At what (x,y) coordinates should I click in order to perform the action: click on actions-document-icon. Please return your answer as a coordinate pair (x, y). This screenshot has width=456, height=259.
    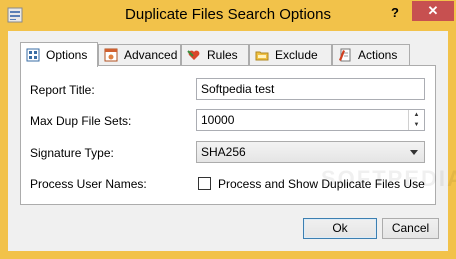
    Looking at the image, I should click on (345, 55).